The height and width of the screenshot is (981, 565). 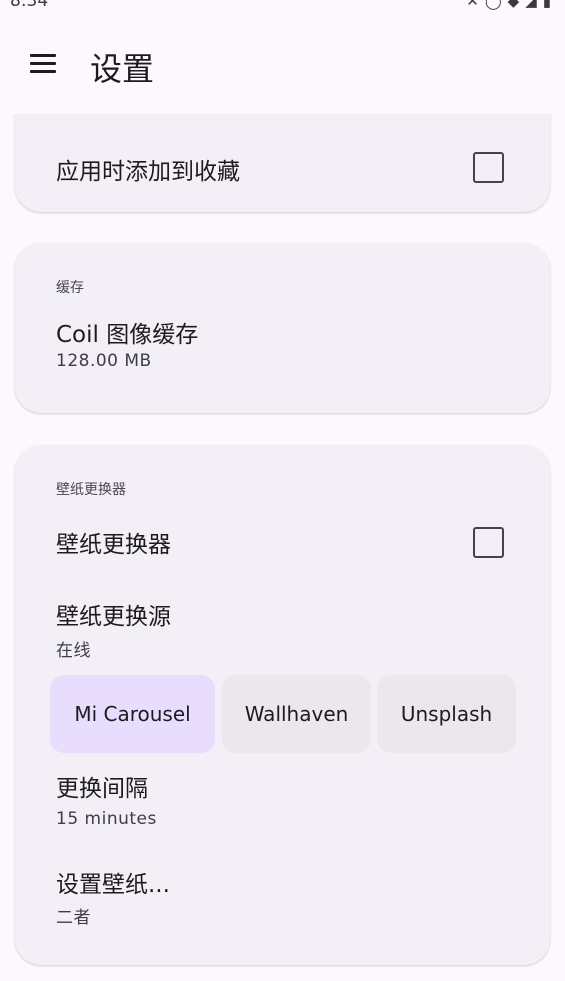 I want to click on set-wallpaper-value: 二者, so click(x=73, y=918).